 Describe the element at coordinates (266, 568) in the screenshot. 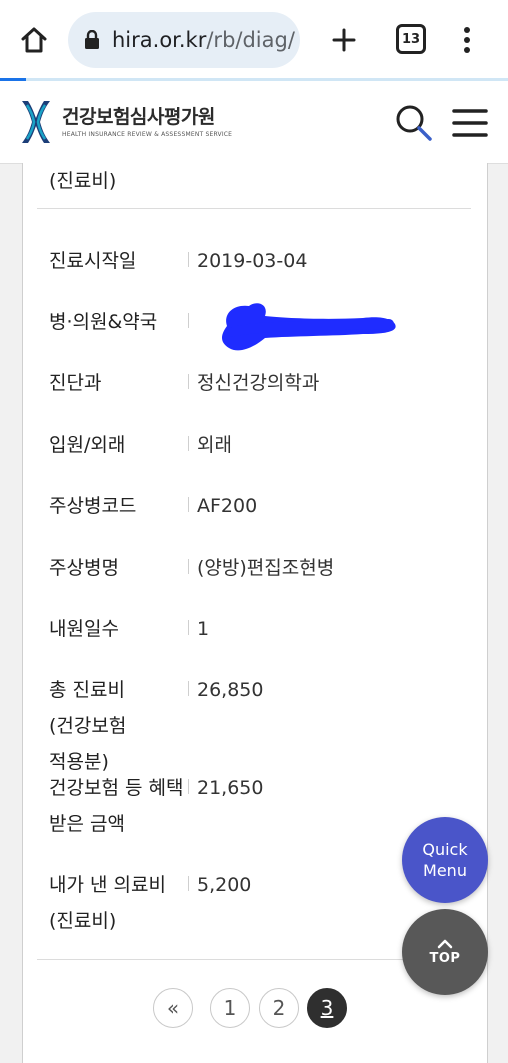

I see `row-value: (양방)편집조현병` at that location.